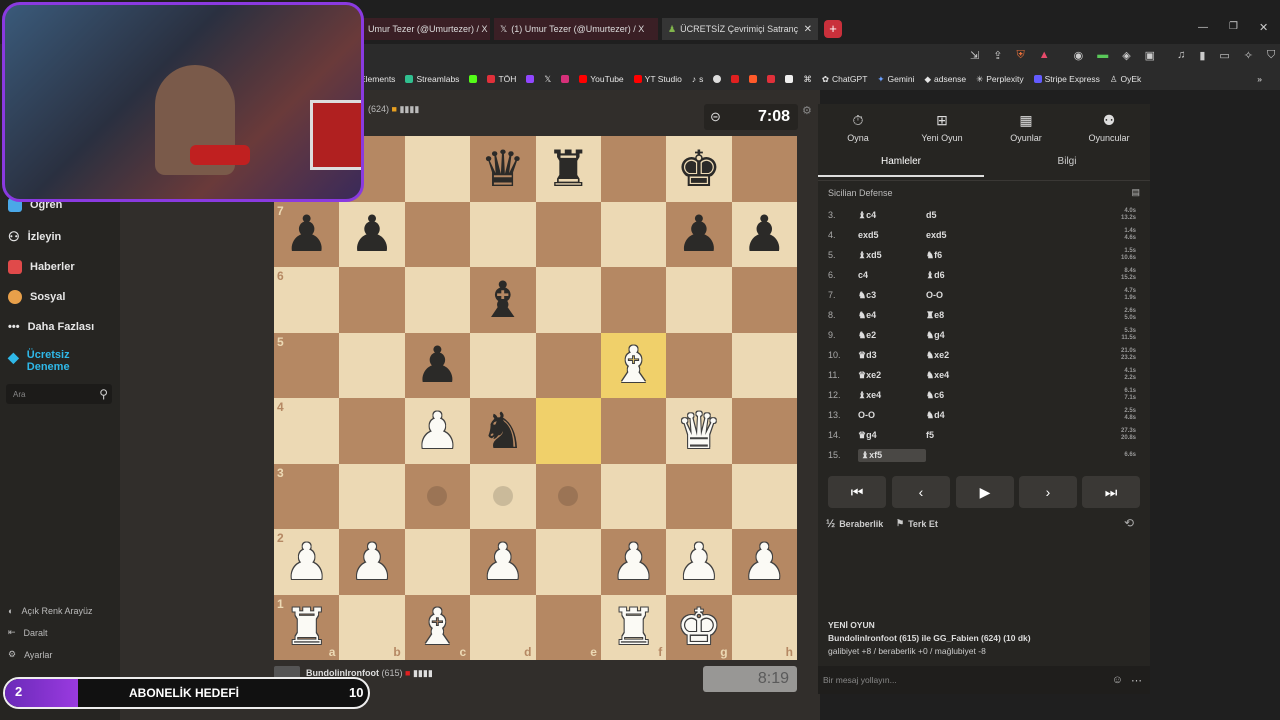  What do you see at coordinates (307, 365) in the screenshot?
I see `square-a5: 5` at bounding box center [307, 365].